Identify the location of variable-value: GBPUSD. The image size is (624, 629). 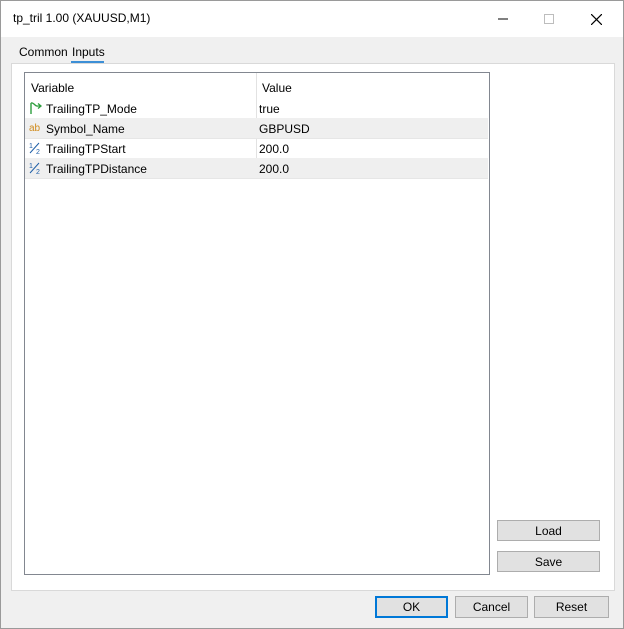
(284, 129).